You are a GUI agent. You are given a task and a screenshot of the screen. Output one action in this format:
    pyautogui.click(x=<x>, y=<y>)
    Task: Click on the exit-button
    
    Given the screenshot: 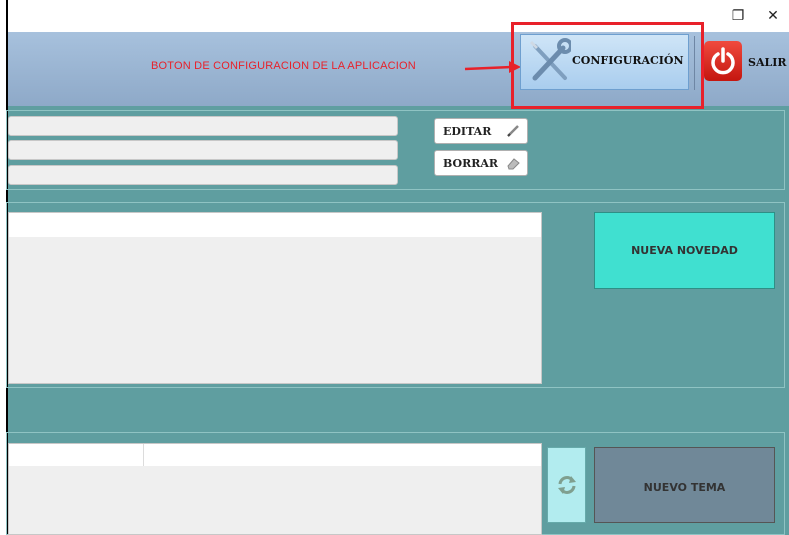 What is the action you would take?
    pyautogui.click(x=723, y=61)
    